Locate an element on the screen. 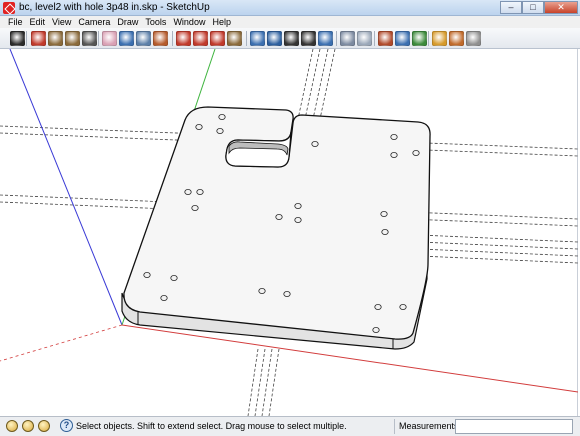 The height and width of the screenshot is (436, 580). share-model-icon is located at coordinates (402, 38).